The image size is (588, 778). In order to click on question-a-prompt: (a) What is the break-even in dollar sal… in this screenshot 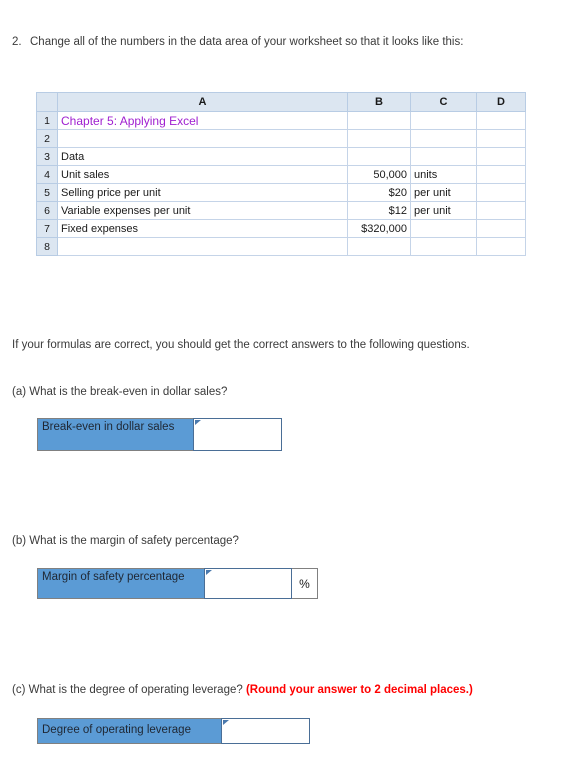, I will do `click(120, 392)`.